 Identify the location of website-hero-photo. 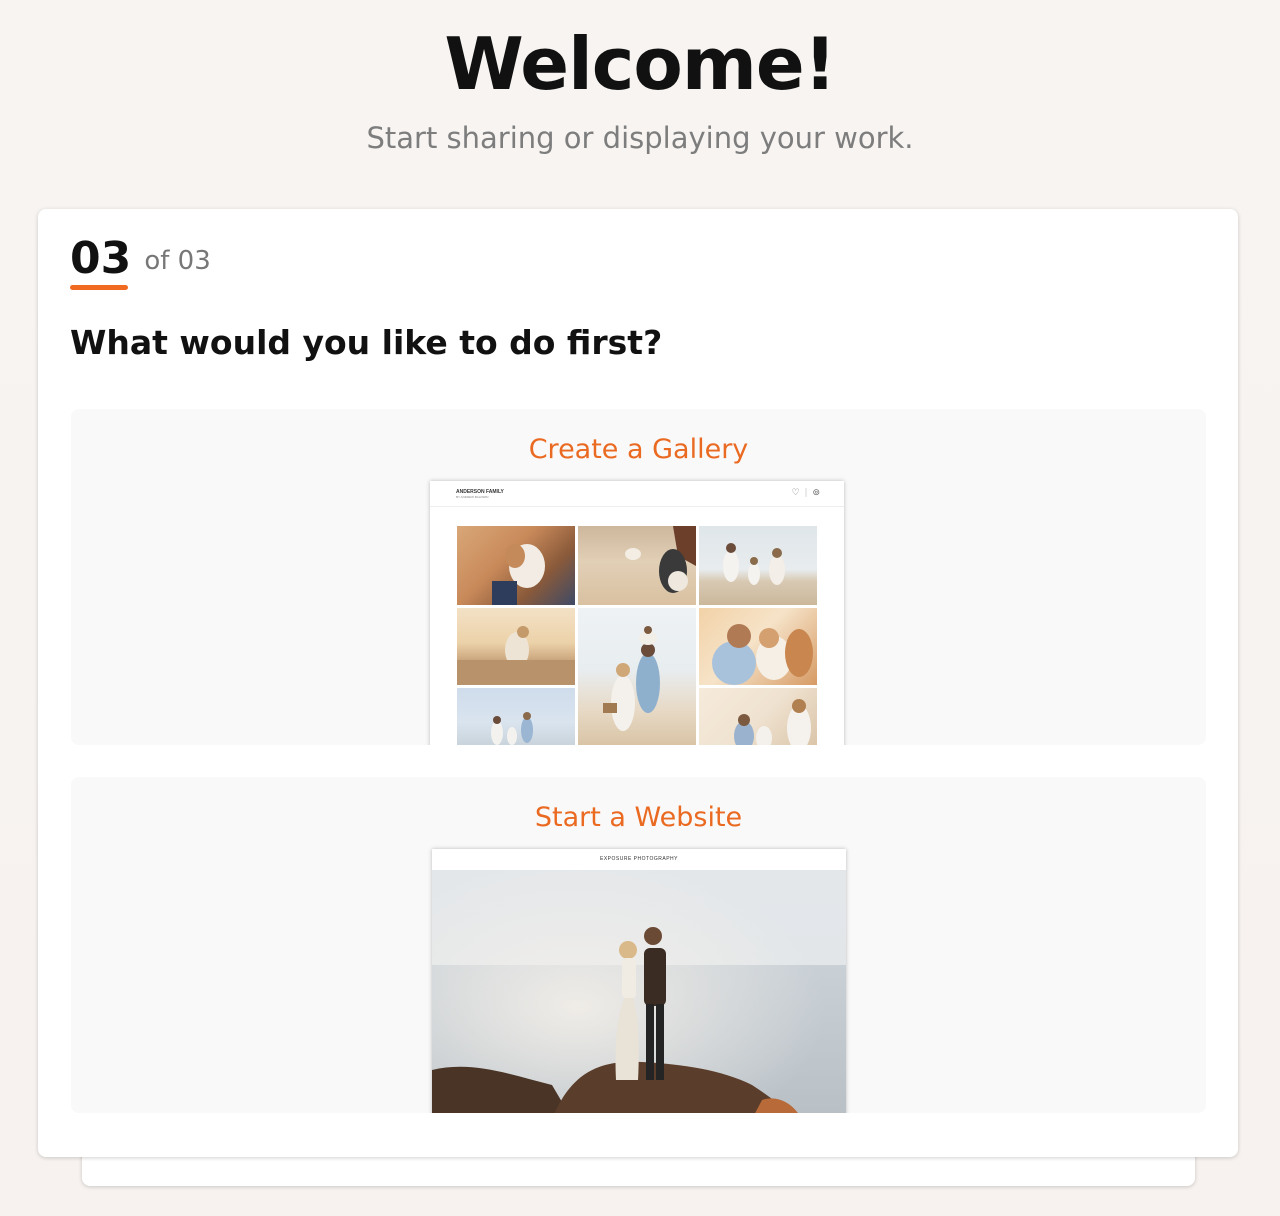
(639, 991).